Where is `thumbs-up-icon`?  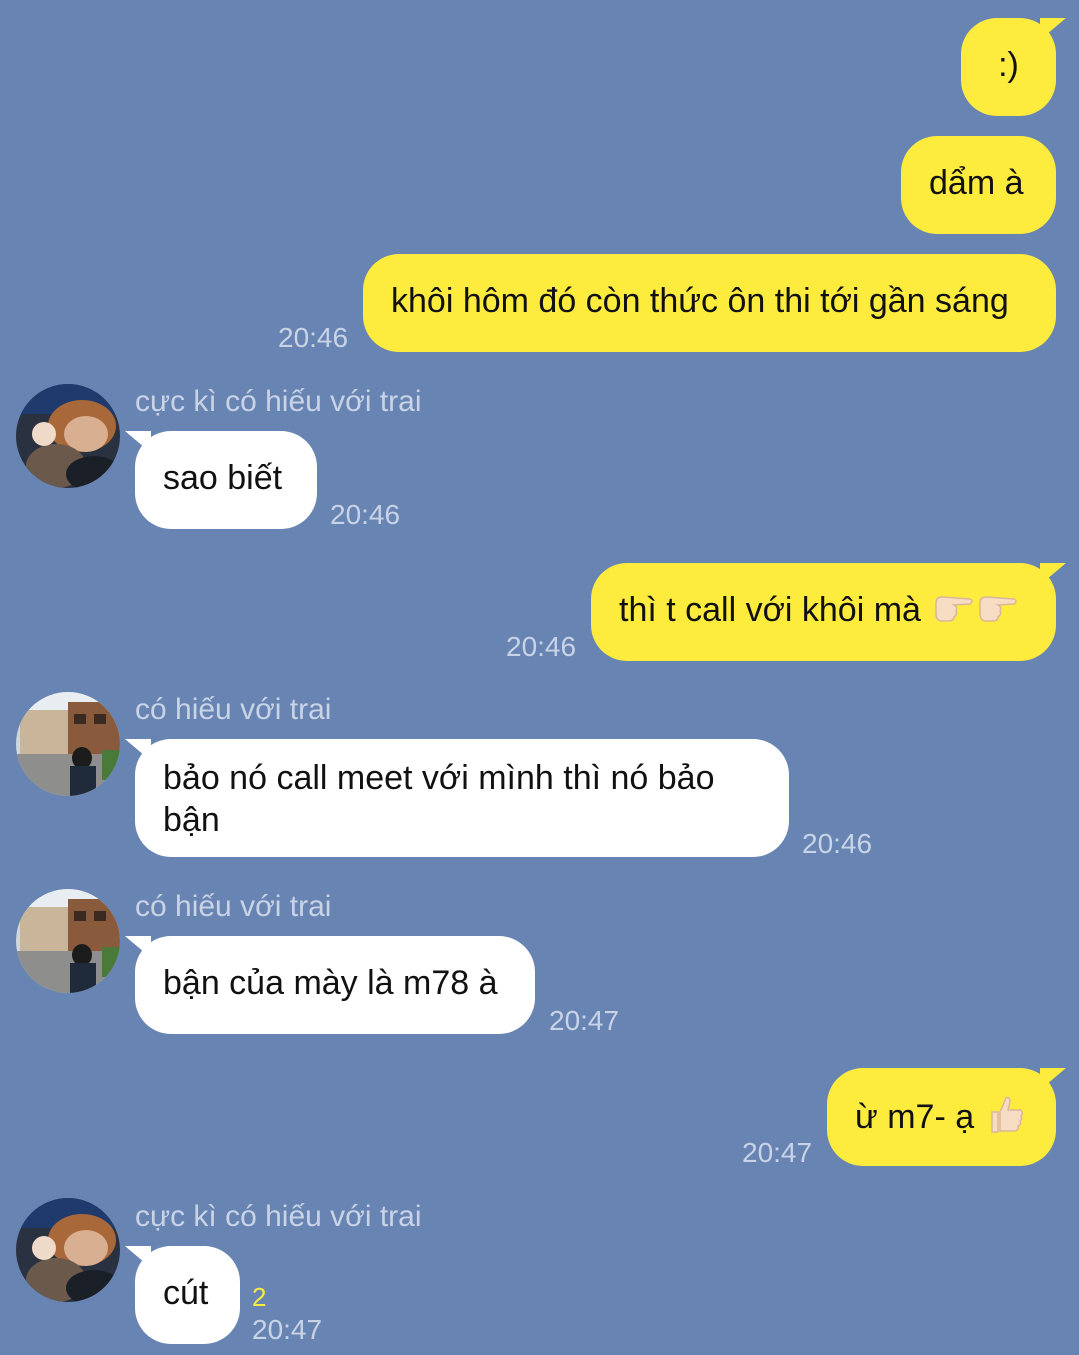 thumbs-up-icon is located at coordinates (1006, 1119).